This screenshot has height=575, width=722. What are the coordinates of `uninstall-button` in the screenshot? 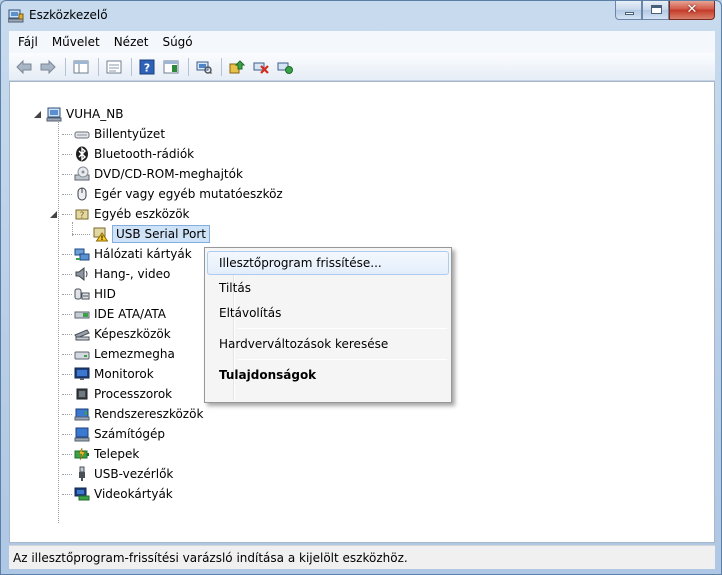 It's located at (261, 67).